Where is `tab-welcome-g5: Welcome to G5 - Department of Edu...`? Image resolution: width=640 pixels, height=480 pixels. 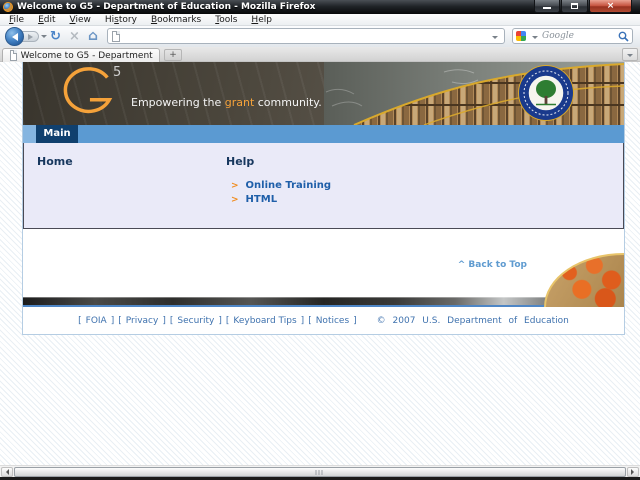 tab-welcome-g5: Welcome to G5 - Department of Edu... is located at coordinates (81, 55).